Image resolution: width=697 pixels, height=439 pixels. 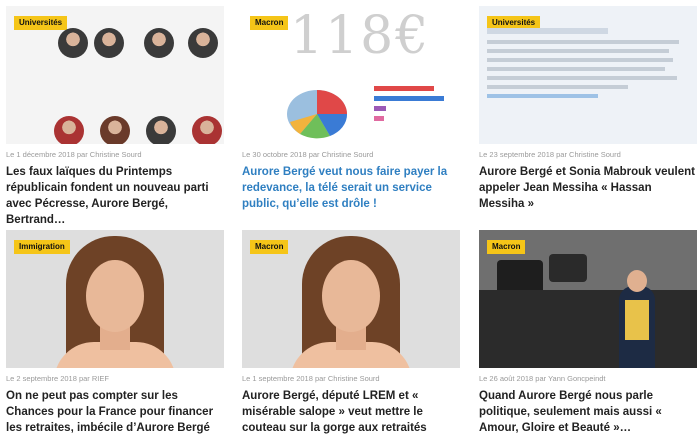 I want to click on price-headline: 118€, so click(x=360, y=36).